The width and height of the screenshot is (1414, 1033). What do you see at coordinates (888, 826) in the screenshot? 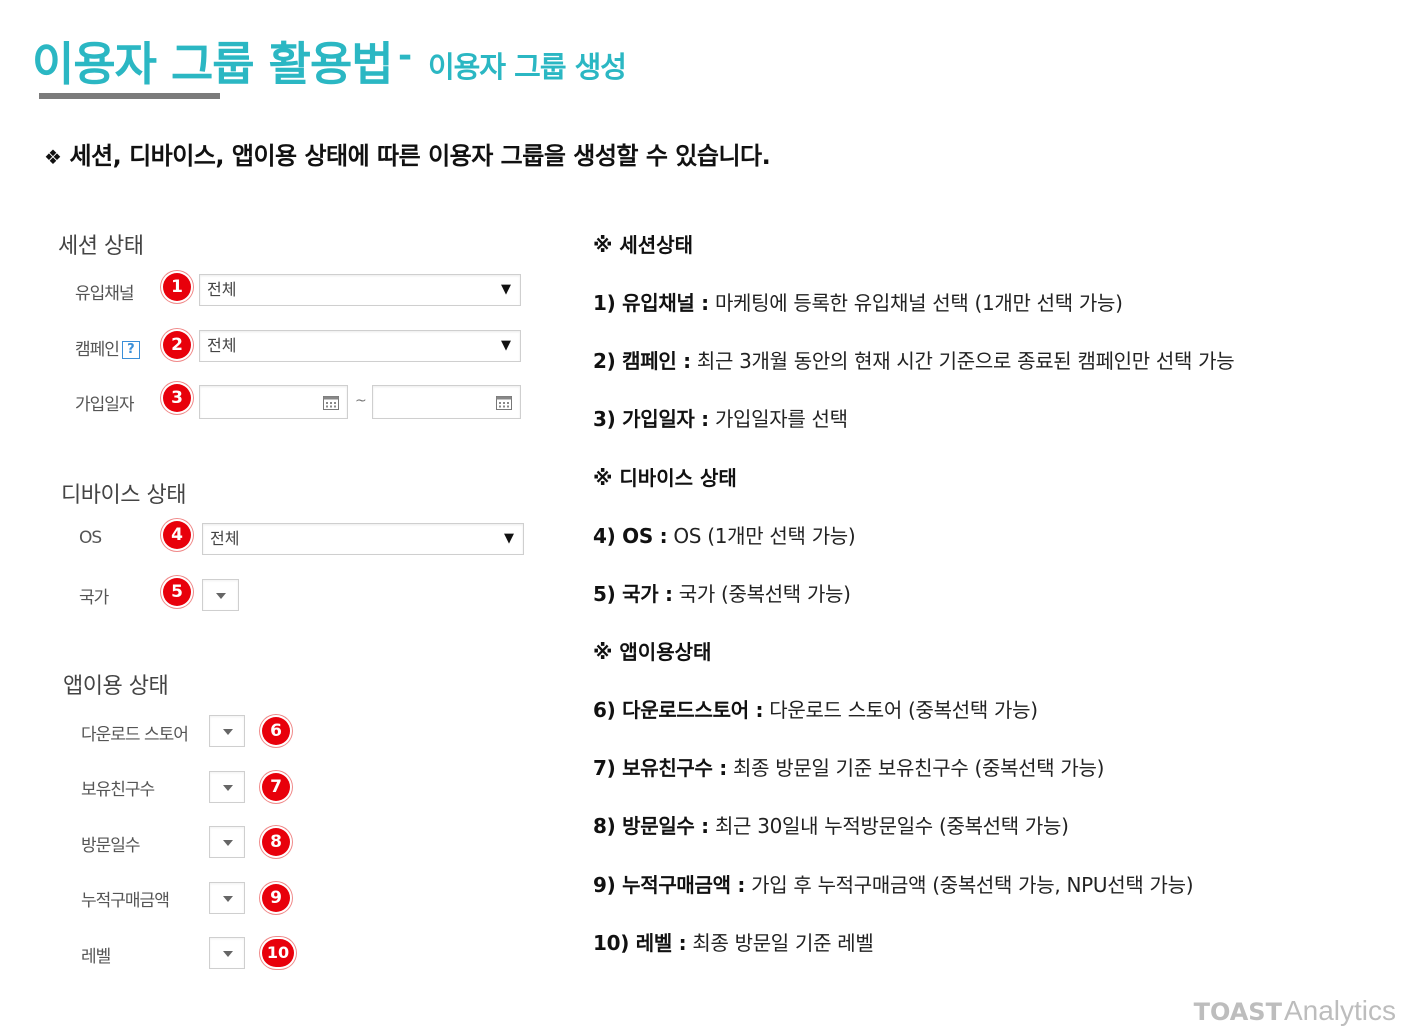
I see `desc-item-8-text: 최근 30일내 누적방문일수 (중복선택 가능)` at bounding box center [888, 826].